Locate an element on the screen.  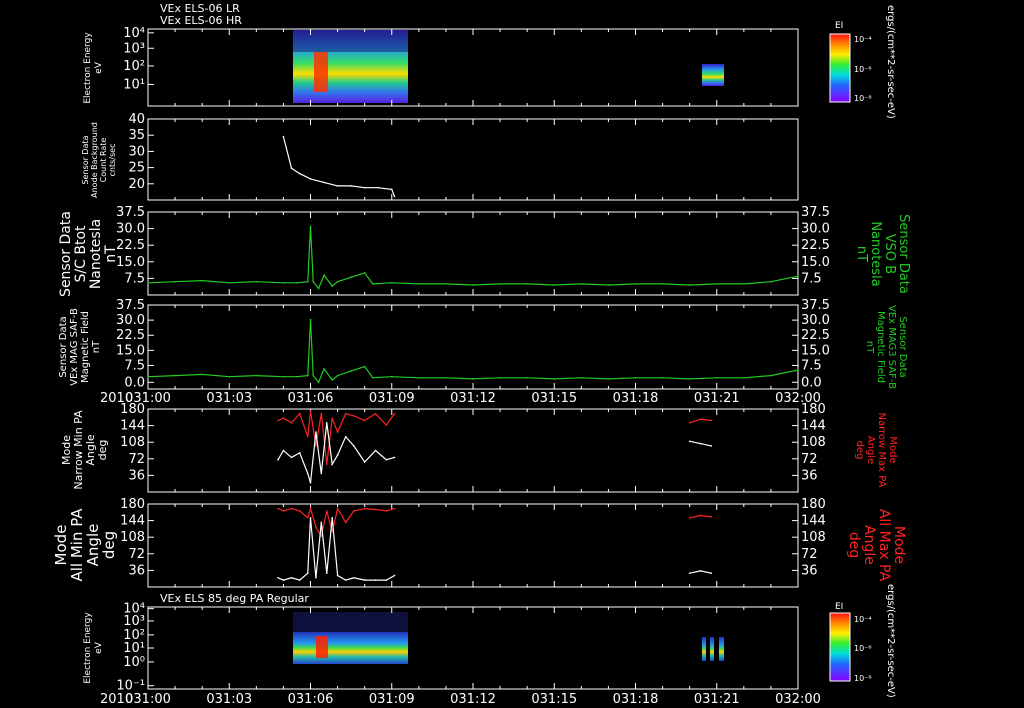
xtick-label: 031:18 is located at coordinates (636, 398).